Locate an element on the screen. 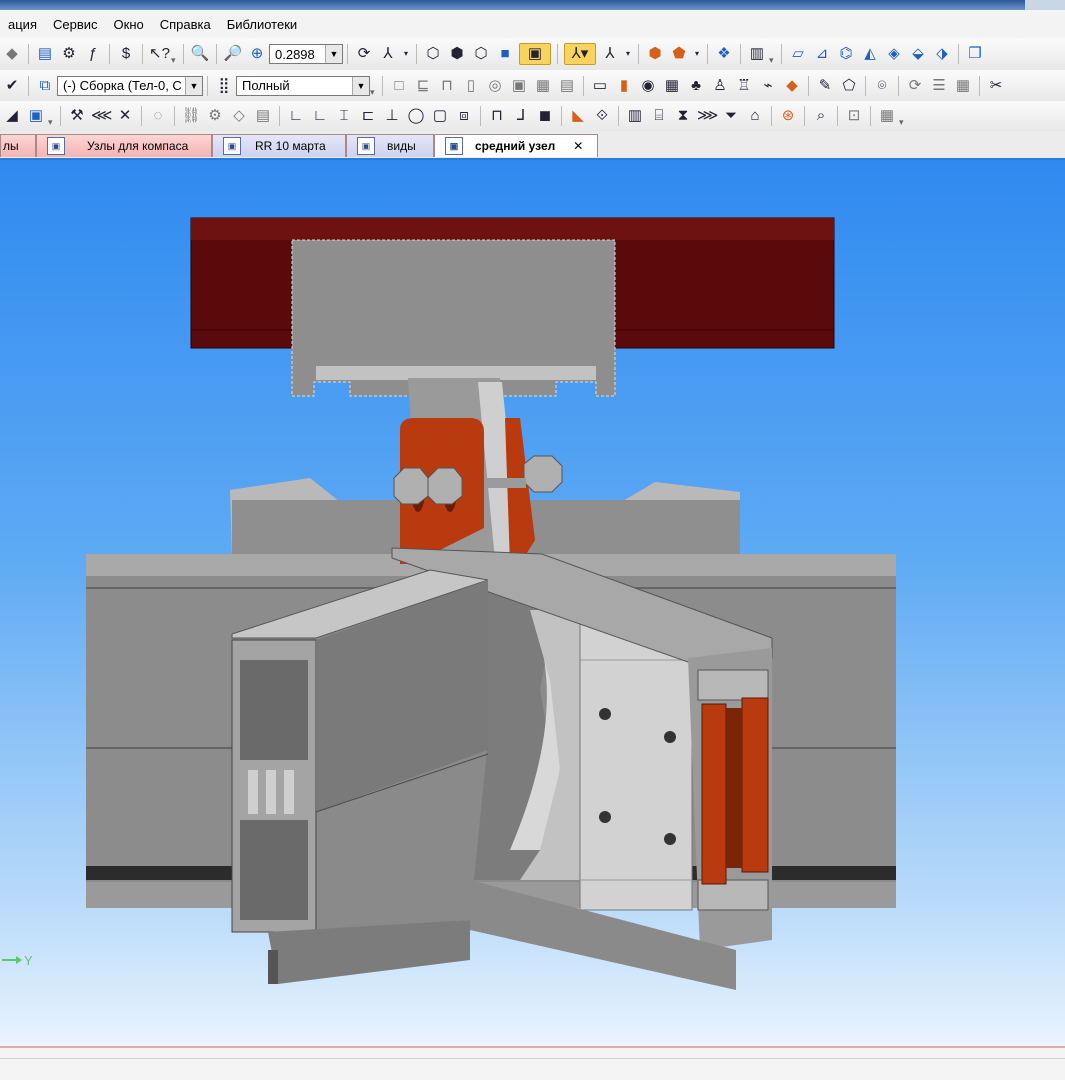 The image size is (1065, 1080). part-icon: ⬢ is located at coordinates (655, 54).